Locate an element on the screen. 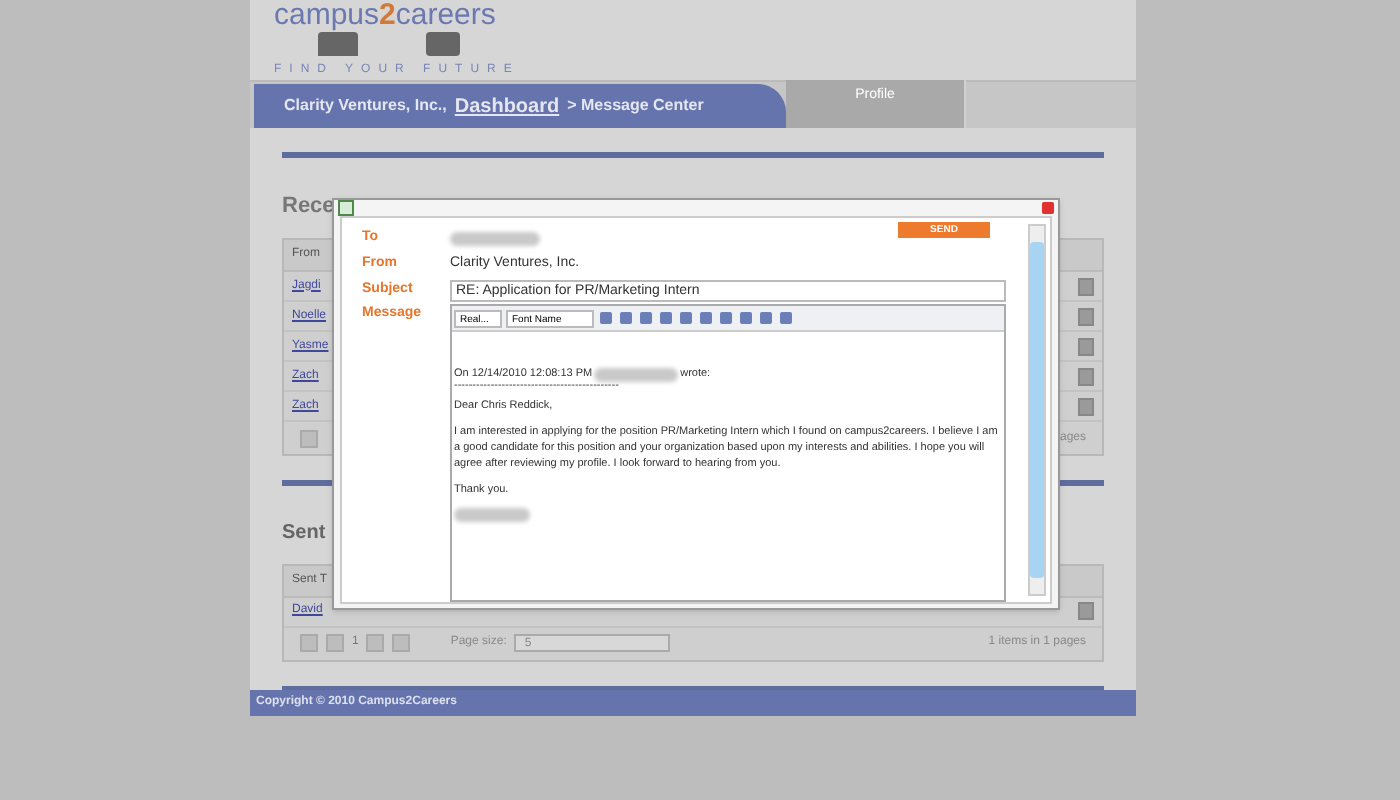 Image resolution: width=1400 pixels, height=800 pixels. section-heading: Sent is located at coordinates (304, 533).